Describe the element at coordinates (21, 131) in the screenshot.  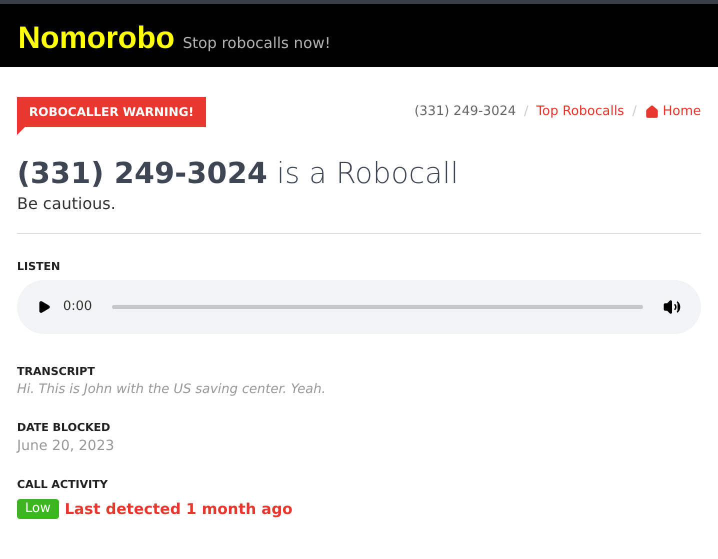
I see `badge-tail` at that location.